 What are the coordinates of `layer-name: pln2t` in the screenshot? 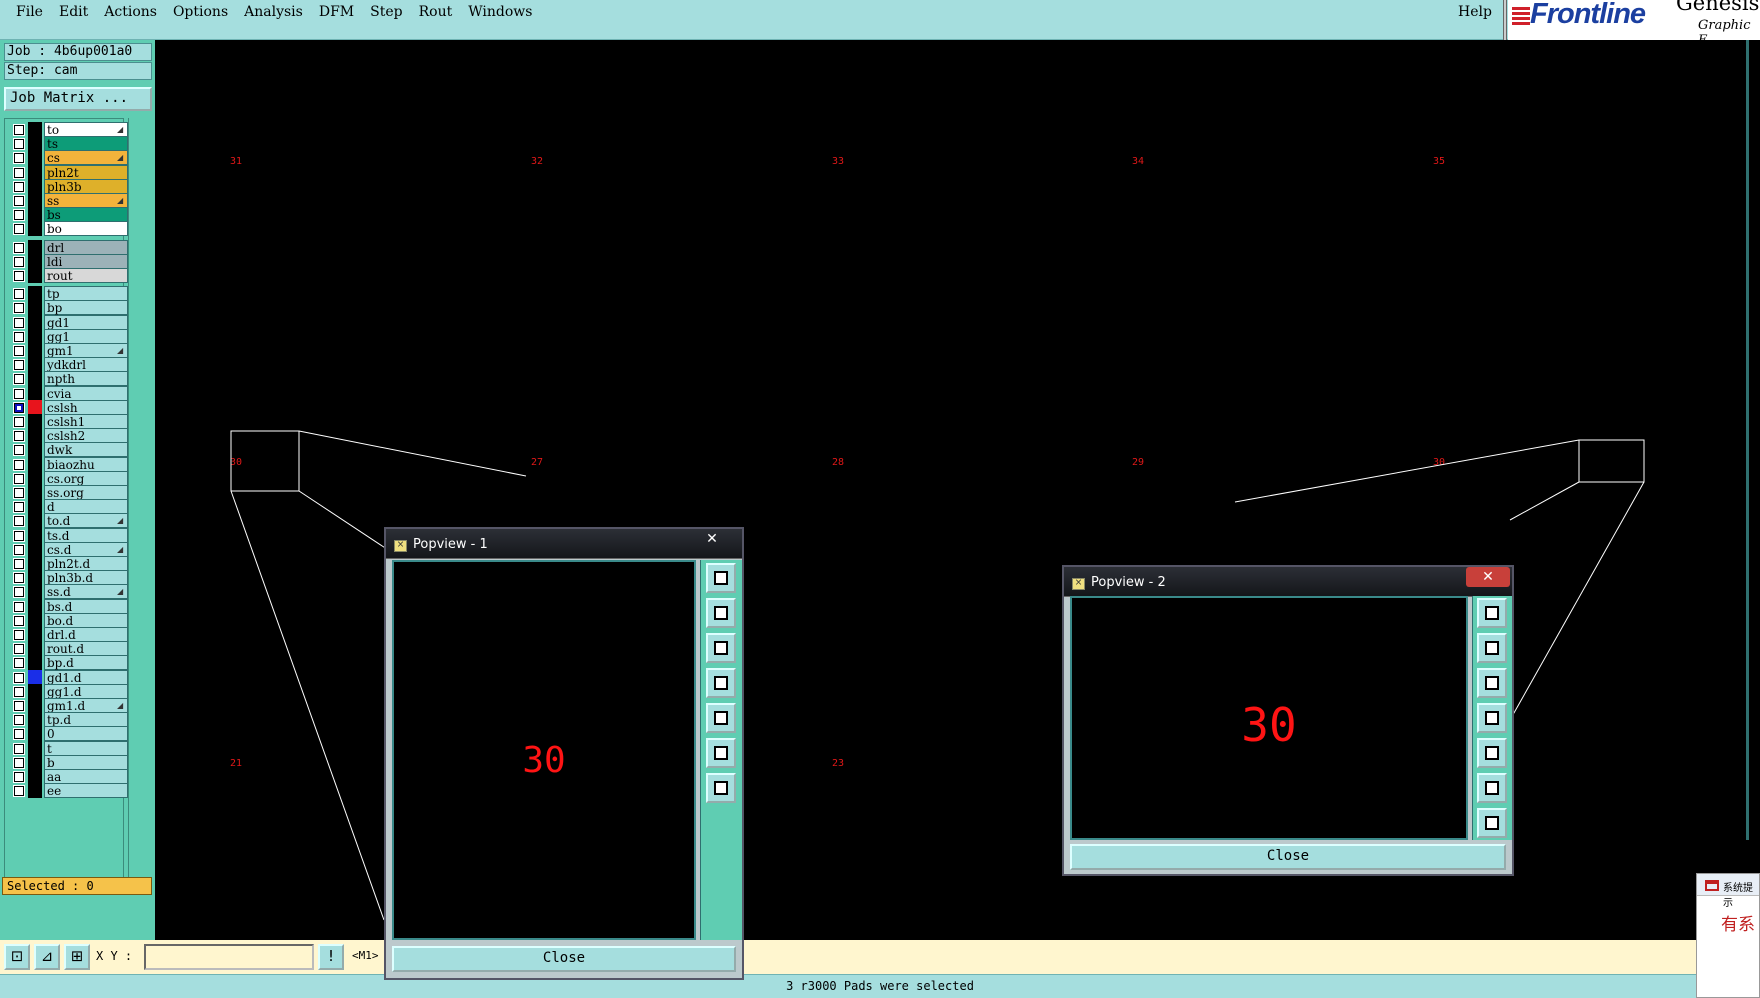 It's located at (86, 172).